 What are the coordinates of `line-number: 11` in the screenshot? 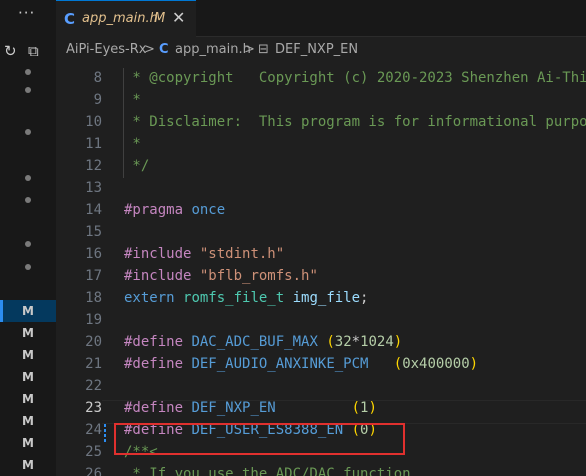 It's located at (93, 144).